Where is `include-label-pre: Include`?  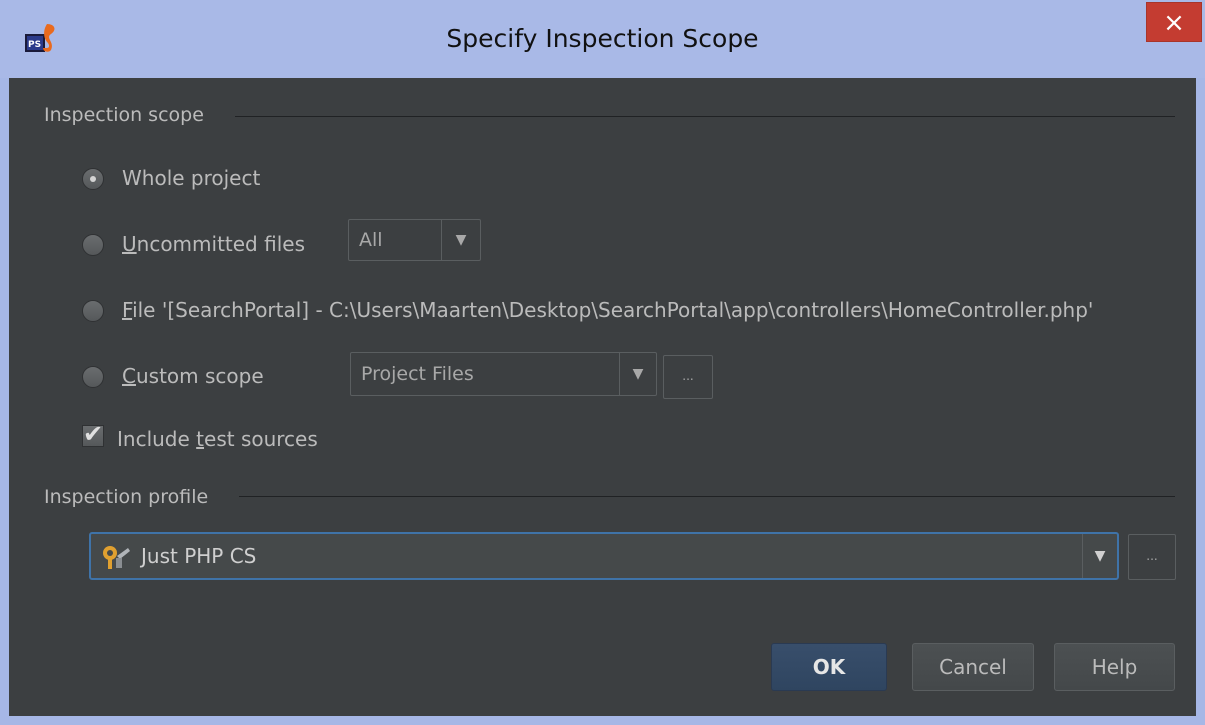
include-label-pre: Include is located at coordinates (157, 439).